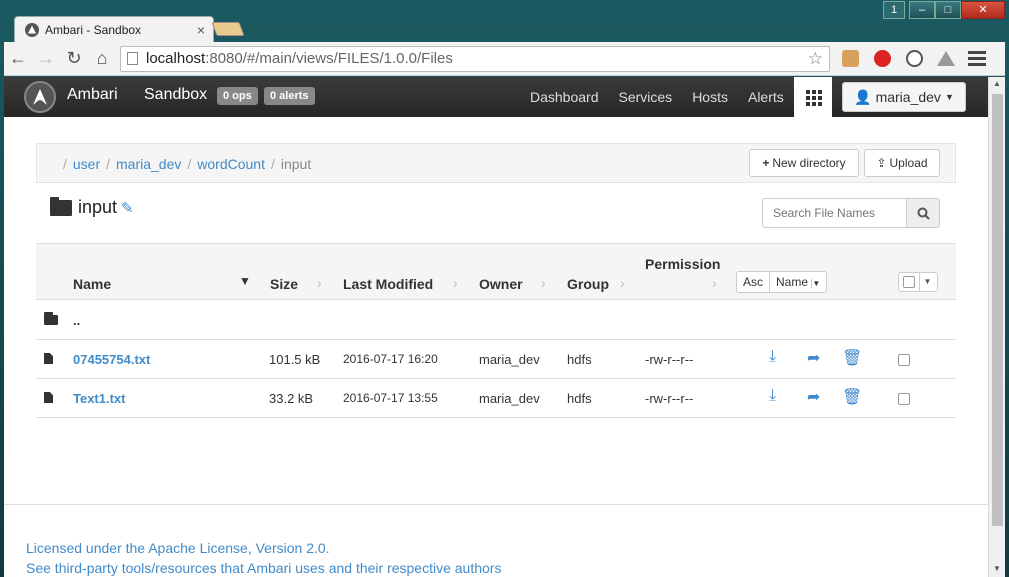  What do you see at coordinates (914, 59) in the screenshot?
I see `sync-extension-icon` at bounding box center [914, 59].